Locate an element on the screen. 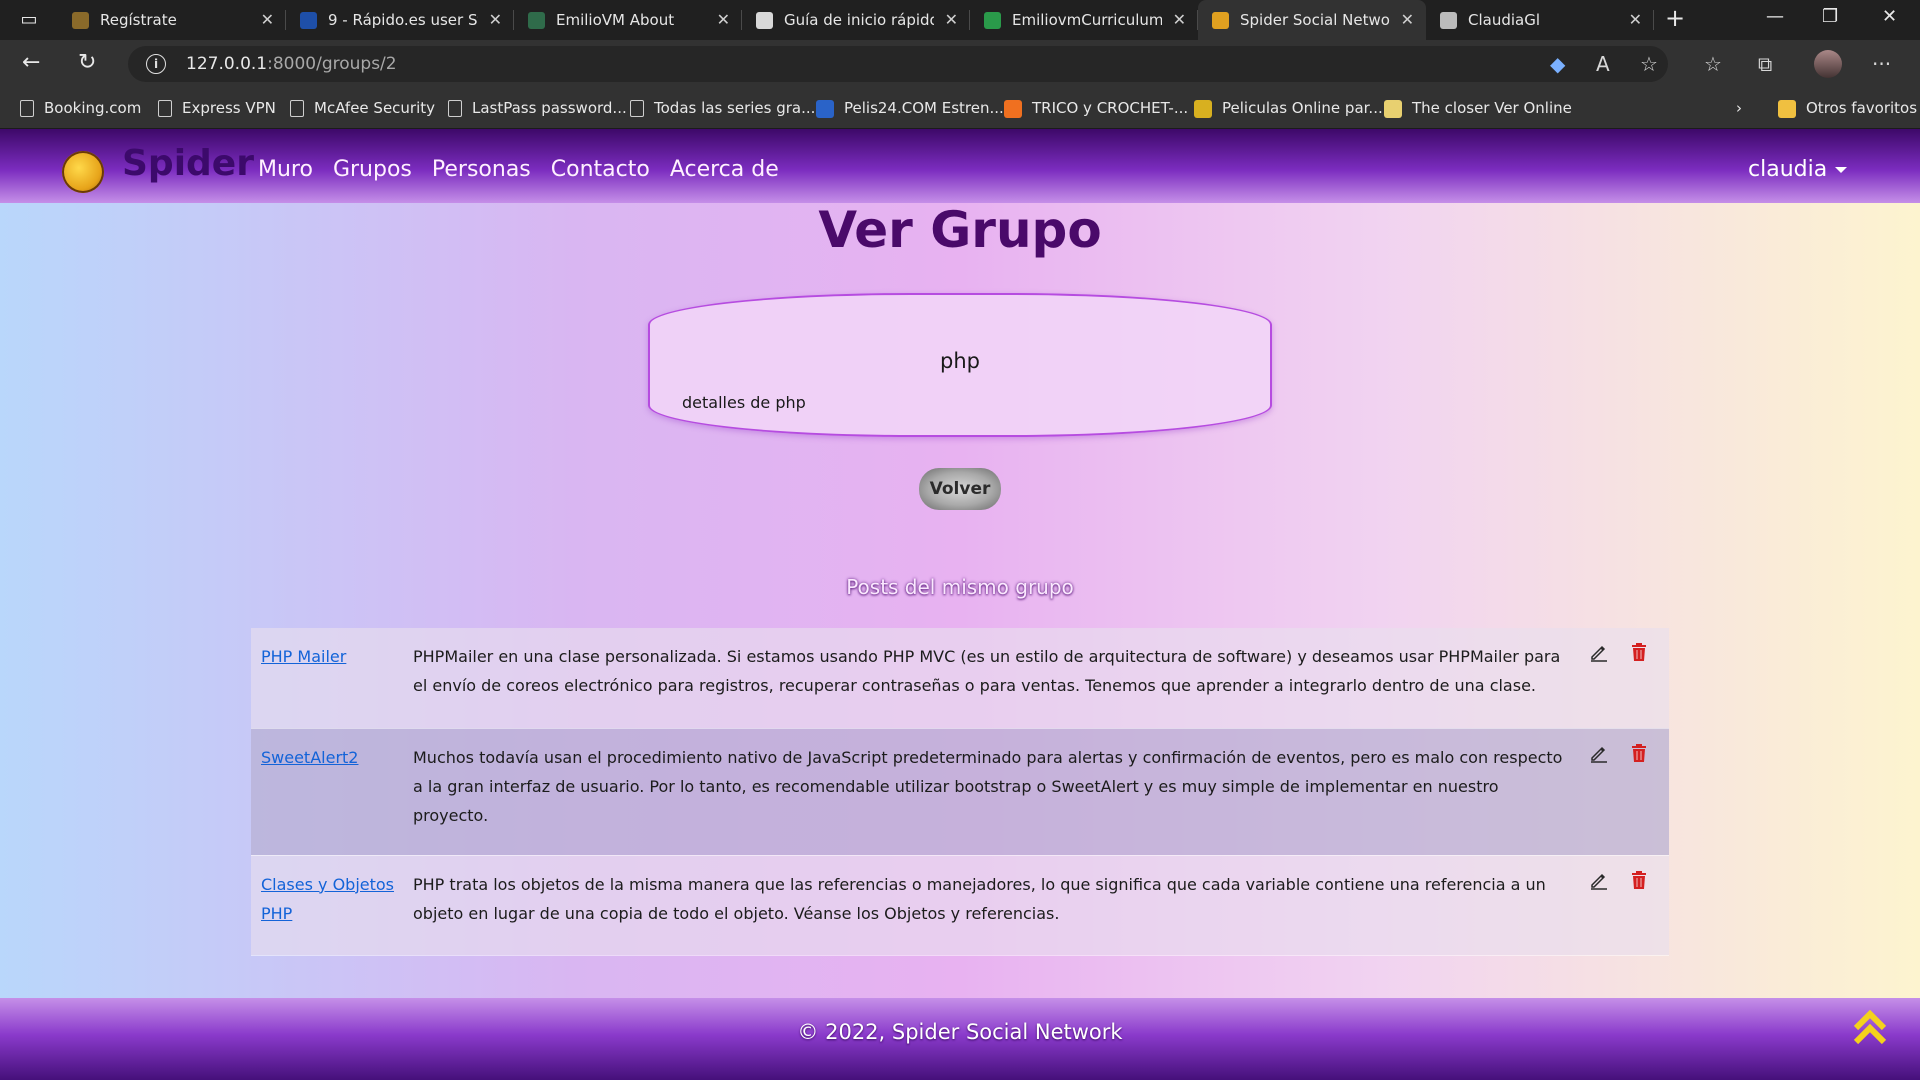 This screenshot has width=1920, height=1080. nav-contacto: Contacto is located at coordinates (600, 169).